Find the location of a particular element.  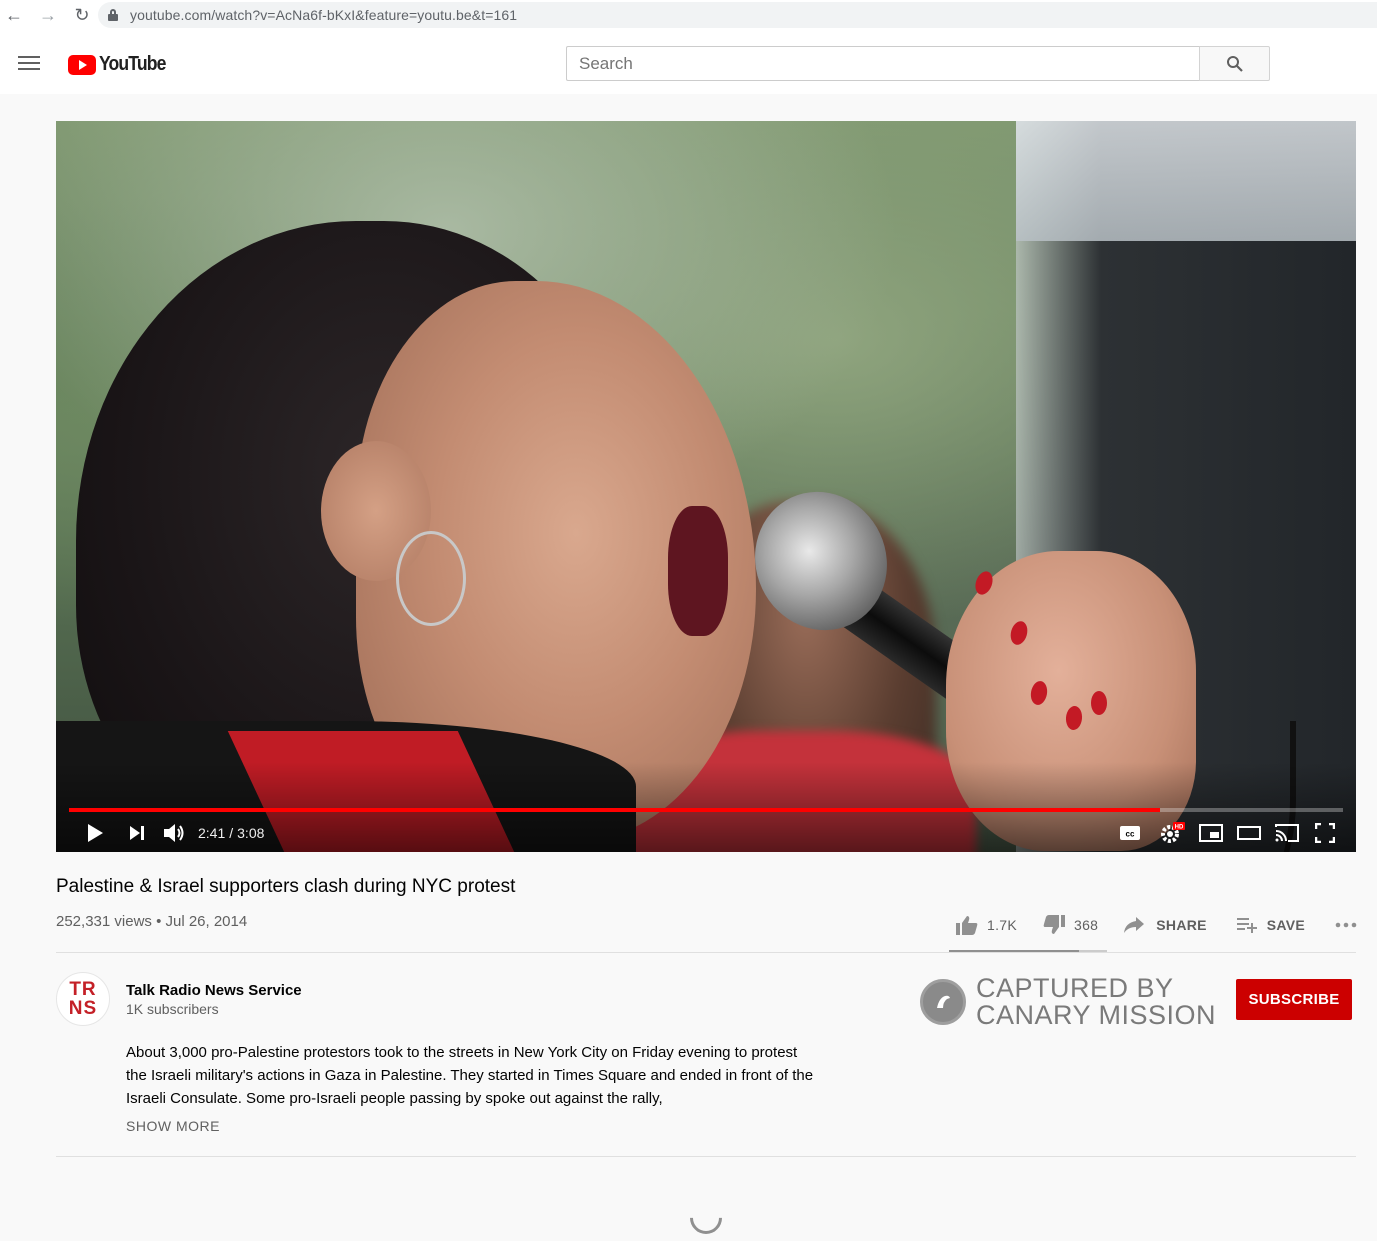

progress-bar is located at coordinates (706, 810).